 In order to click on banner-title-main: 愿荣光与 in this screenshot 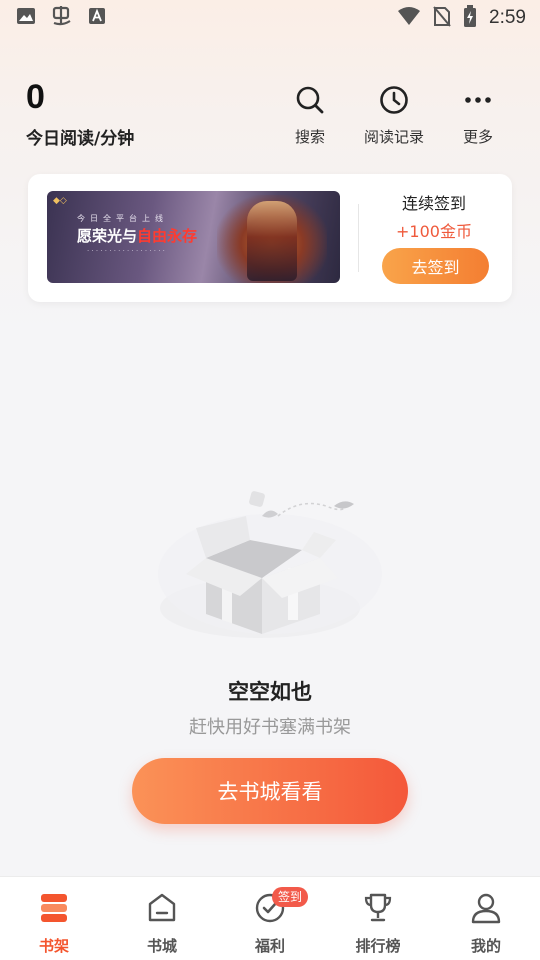, I will do `click(107, 236)`.